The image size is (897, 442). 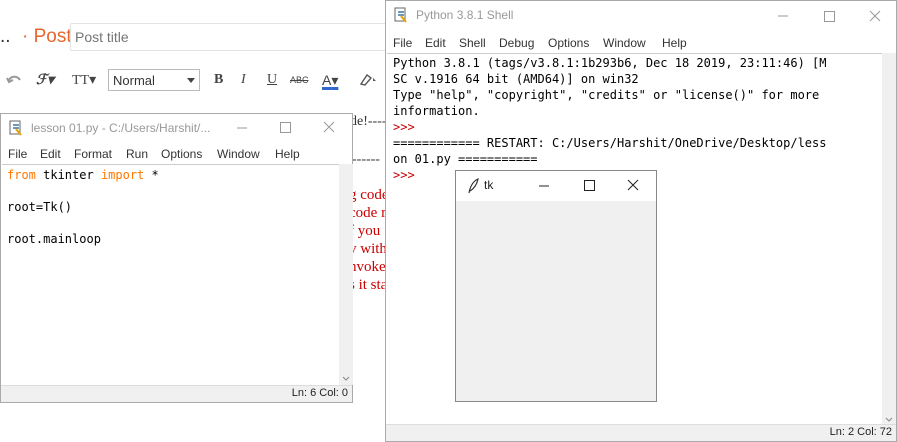 I want to click on typeface-label: TT, so click(x=81, y=80).